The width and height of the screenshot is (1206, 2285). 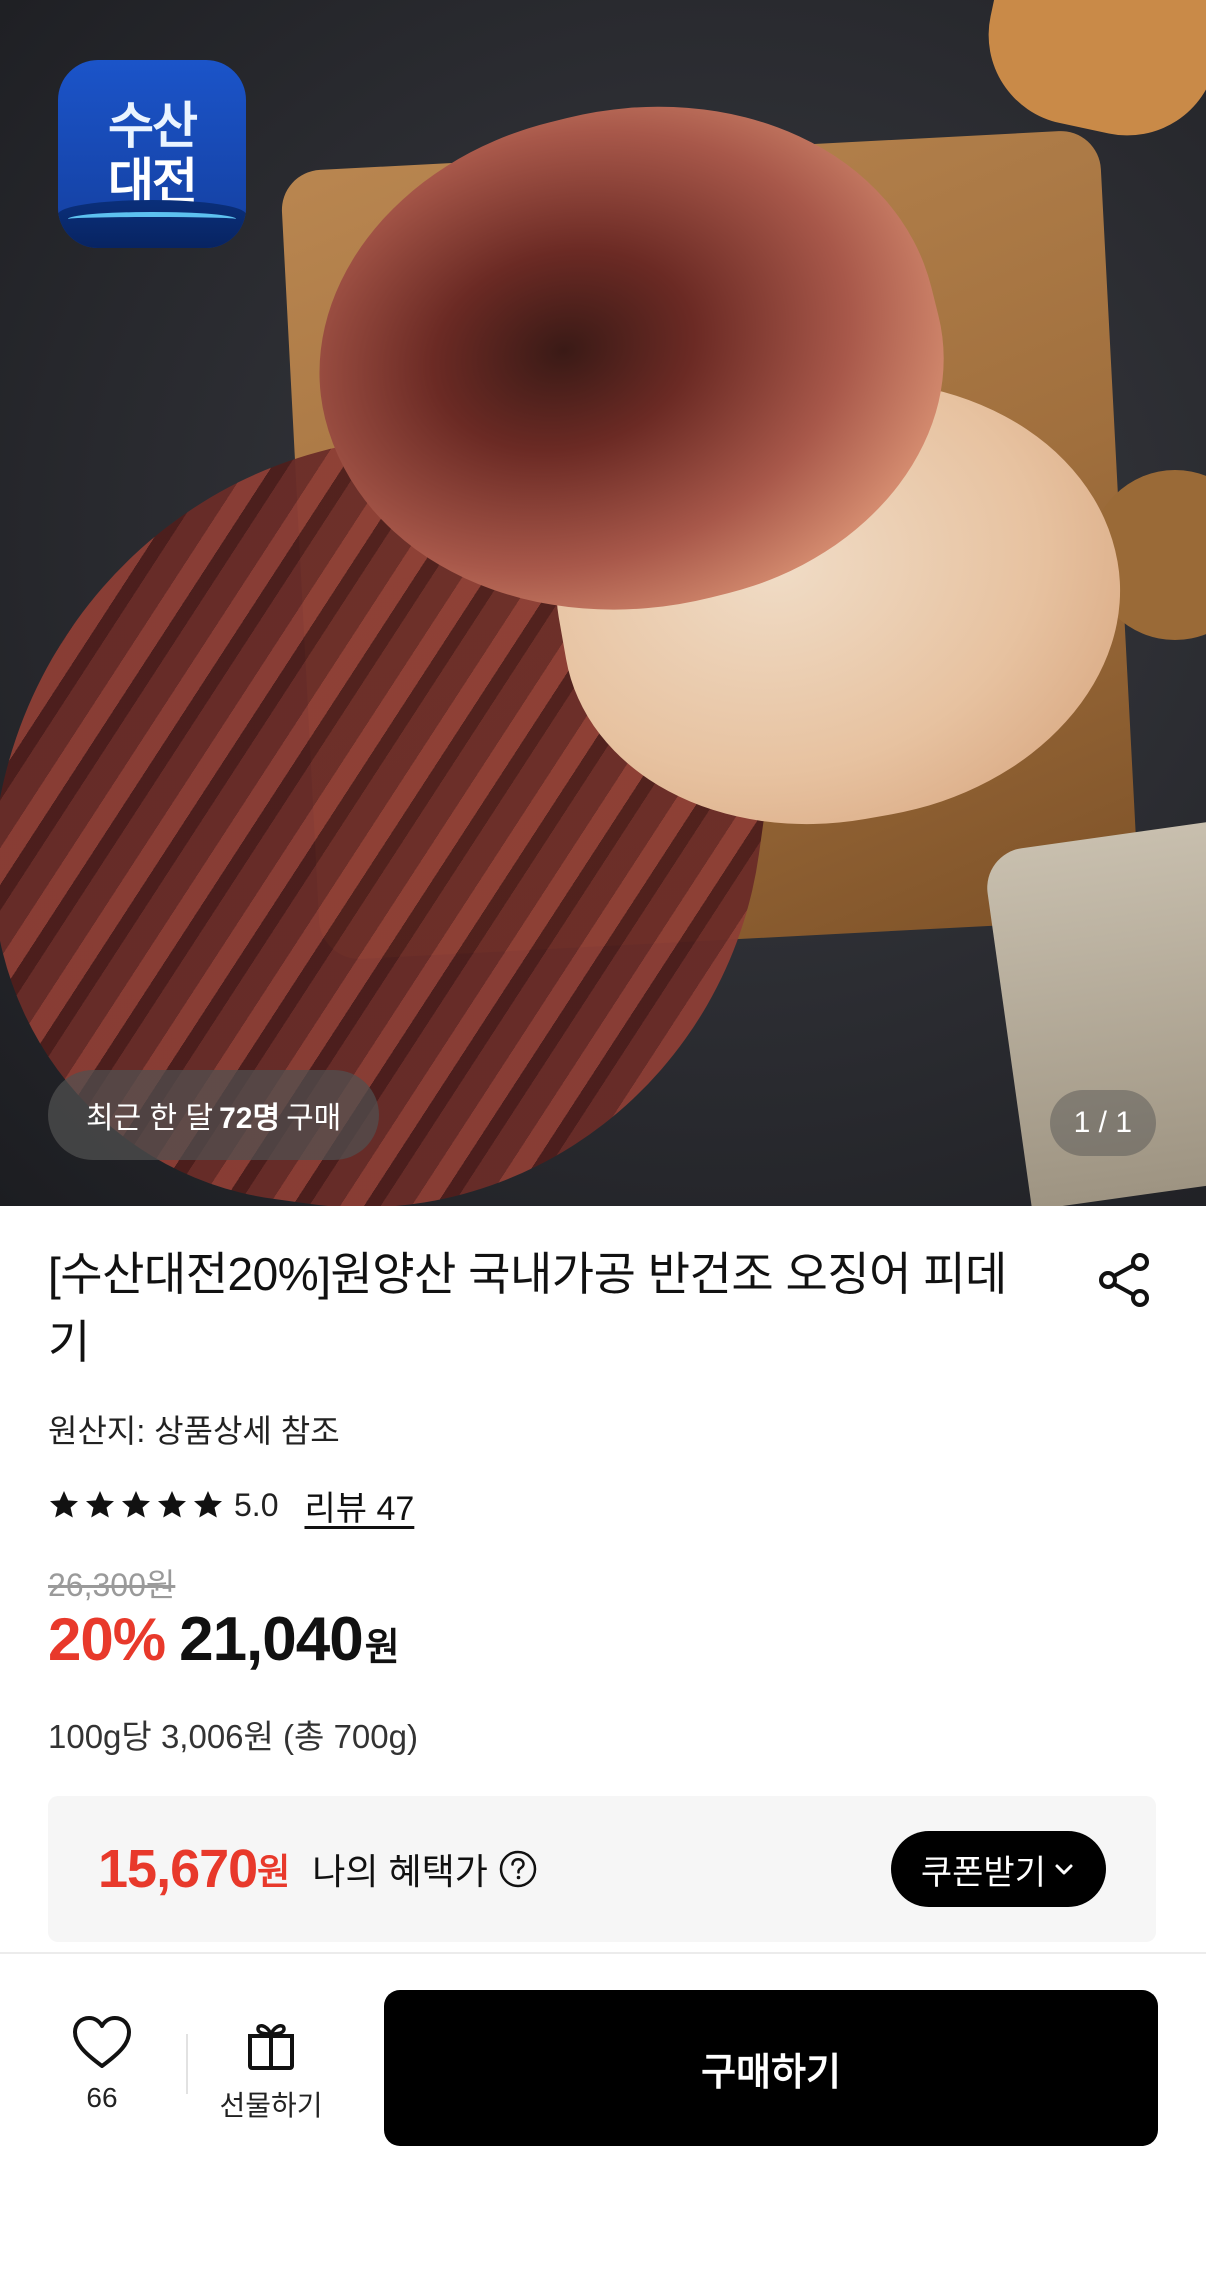 I want to click on brand-logo: 수산 대전, so click(x=152, y=154).